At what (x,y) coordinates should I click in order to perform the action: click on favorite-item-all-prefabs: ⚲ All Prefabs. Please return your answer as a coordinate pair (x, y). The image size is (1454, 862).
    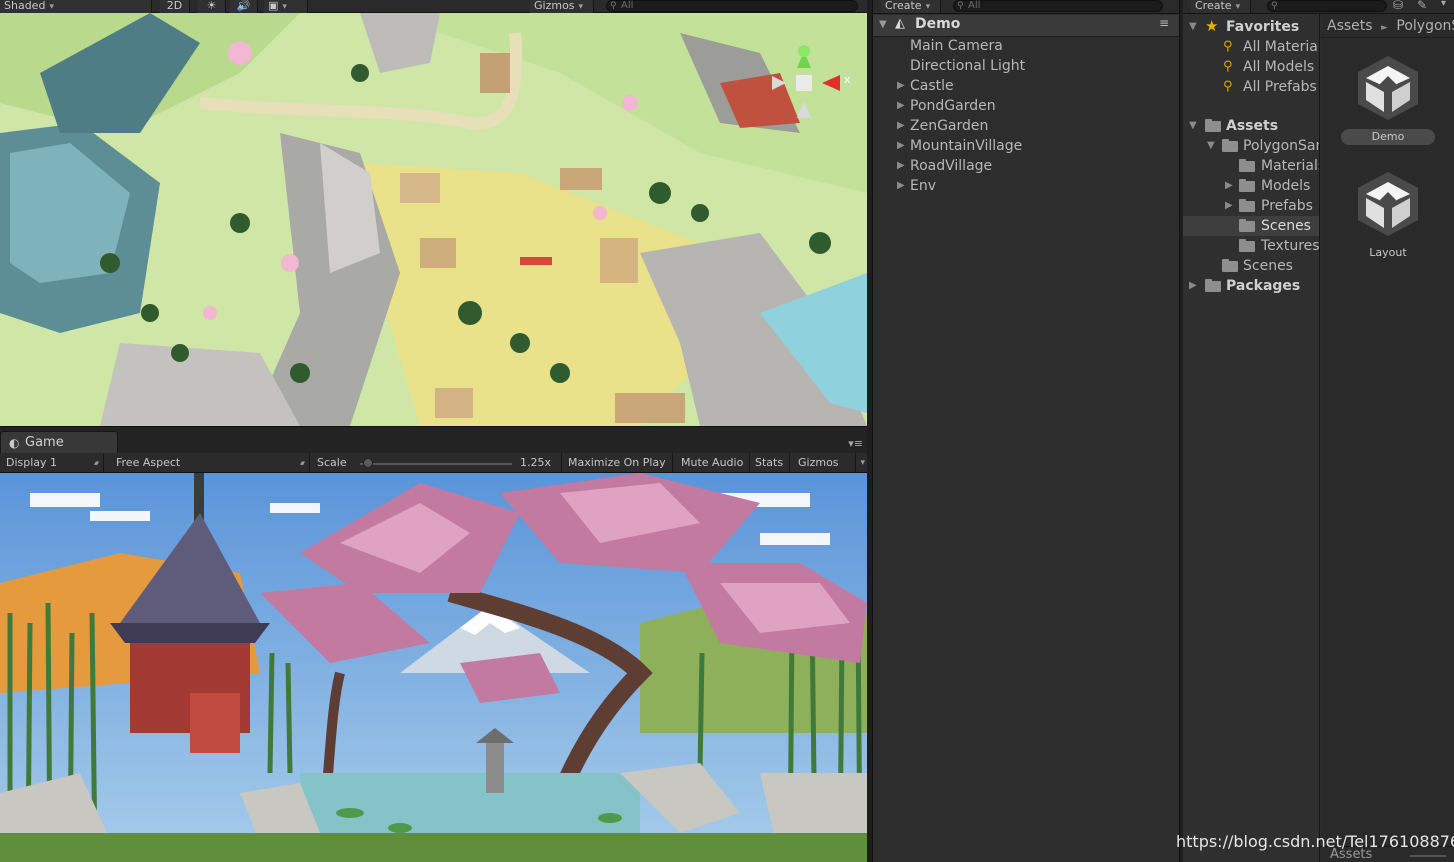
    Looking at the image, I should click on (1251, 87).